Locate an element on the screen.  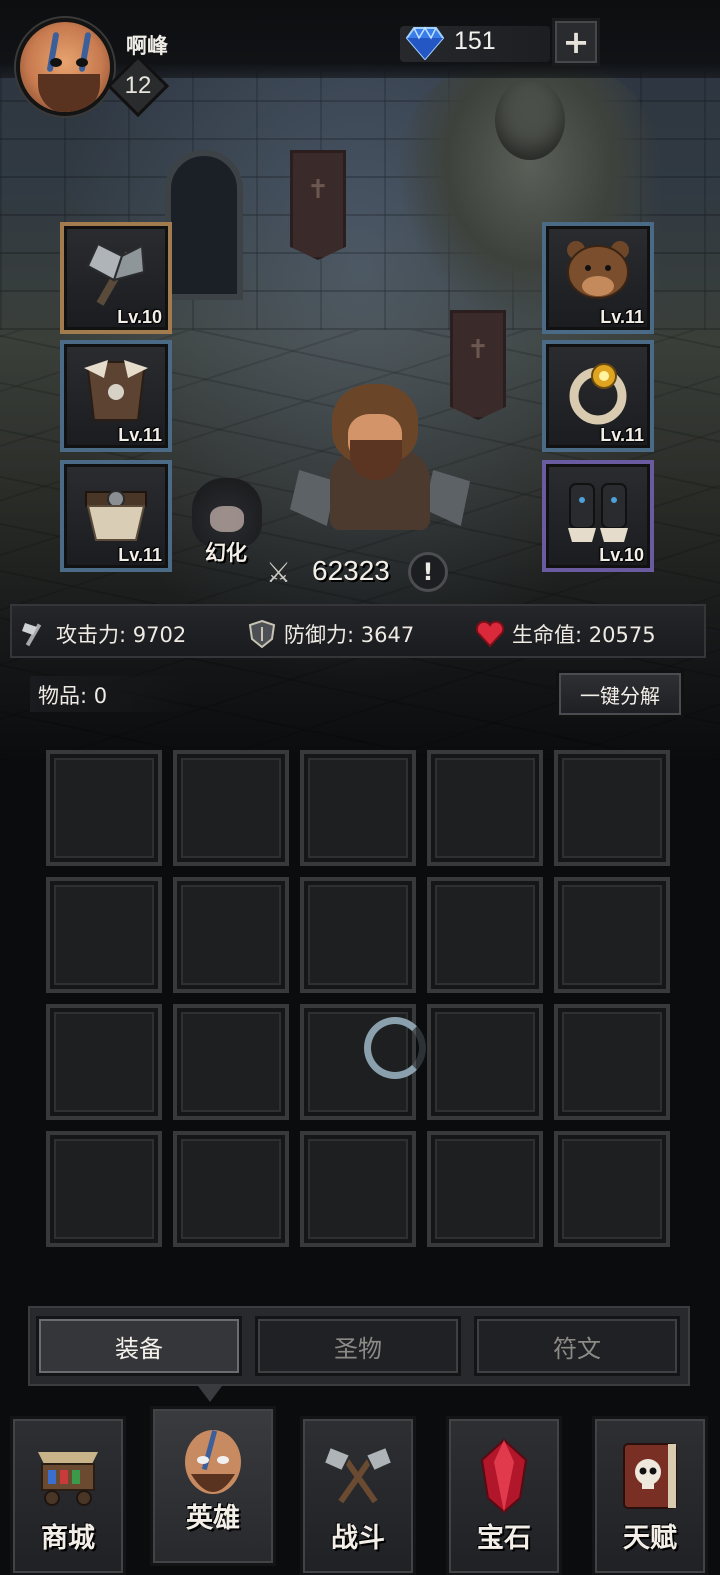
equipment-slot-armor: Lv.11 is located at coordinates (116, 396).